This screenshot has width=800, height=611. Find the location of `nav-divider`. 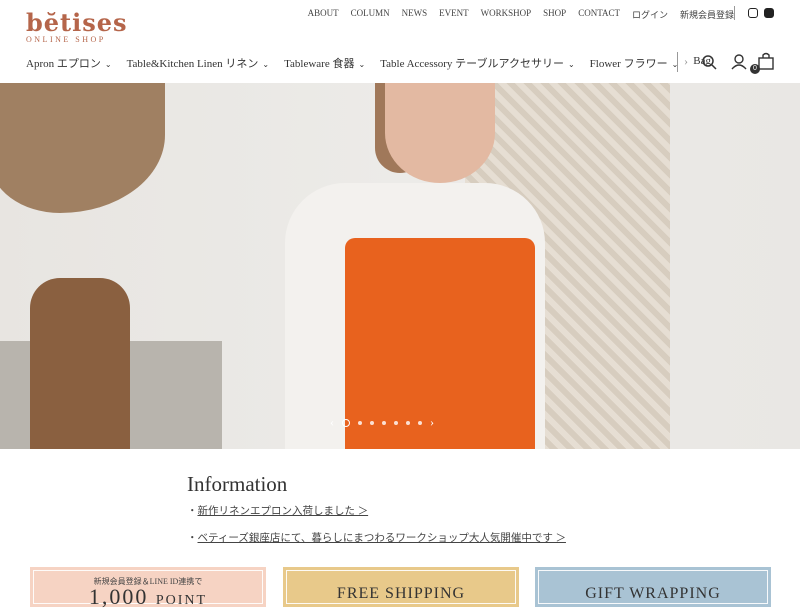

nav-divider is located at coordinates (677, 62).